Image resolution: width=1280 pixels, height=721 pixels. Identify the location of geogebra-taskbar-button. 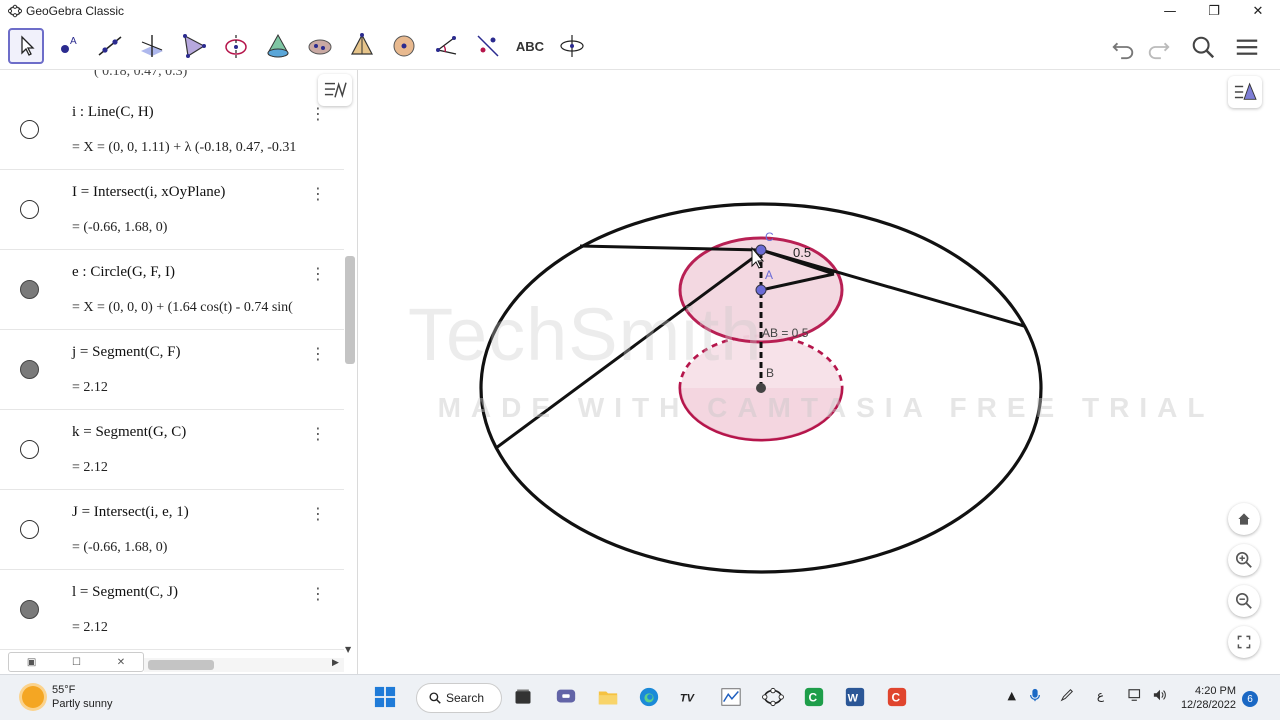
(773, 697).